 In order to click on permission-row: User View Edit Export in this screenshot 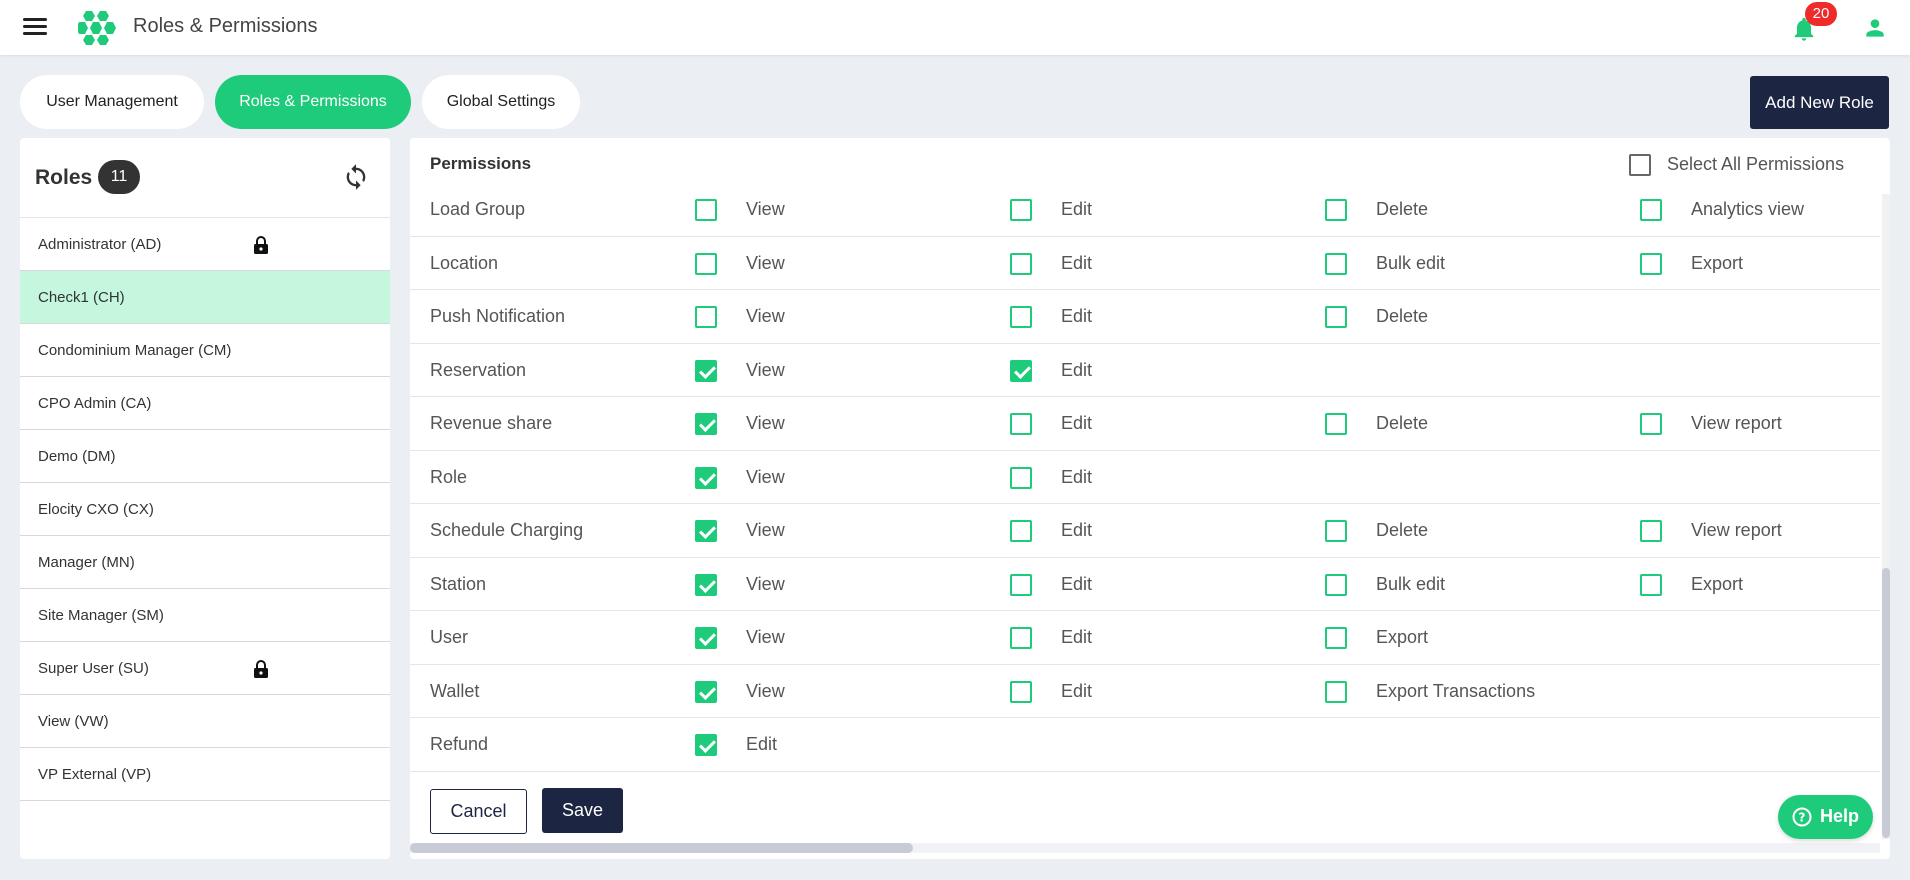, I will do `click(1145, 638)`.